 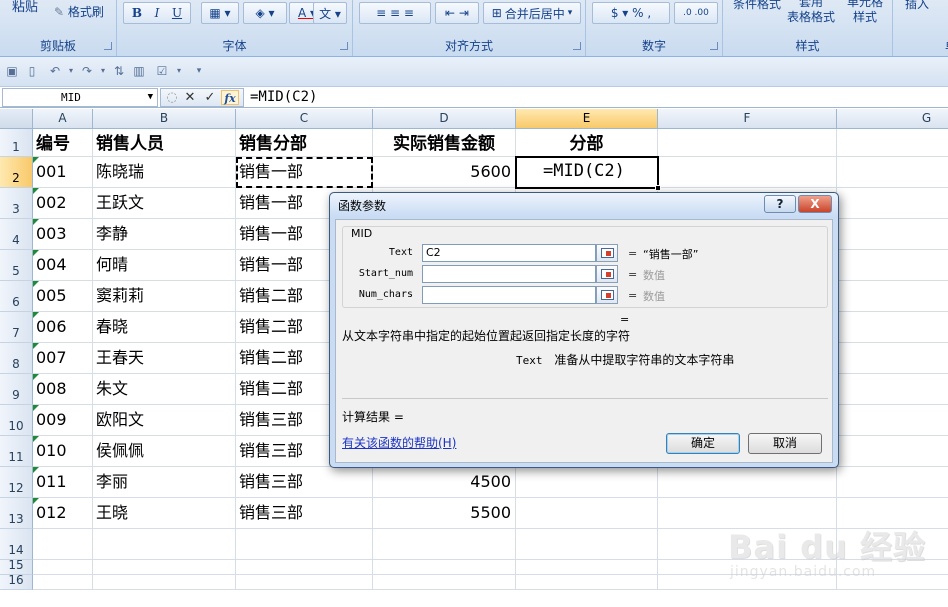 What do you see at coordinates (444, 172) in the screenshot?
I see `cell-d2: 5600` at bounding box center [444, 172].